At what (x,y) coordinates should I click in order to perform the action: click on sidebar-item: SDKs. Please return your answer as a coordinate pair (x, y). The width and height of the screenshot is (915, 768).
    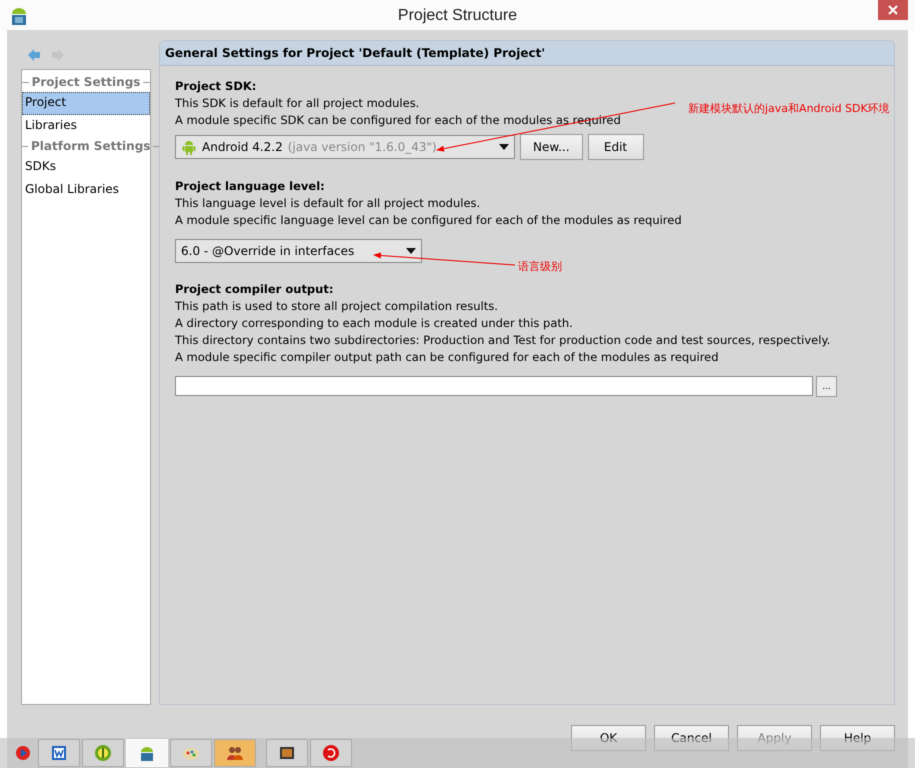
    Looking at the image, I should click on (86, 167).